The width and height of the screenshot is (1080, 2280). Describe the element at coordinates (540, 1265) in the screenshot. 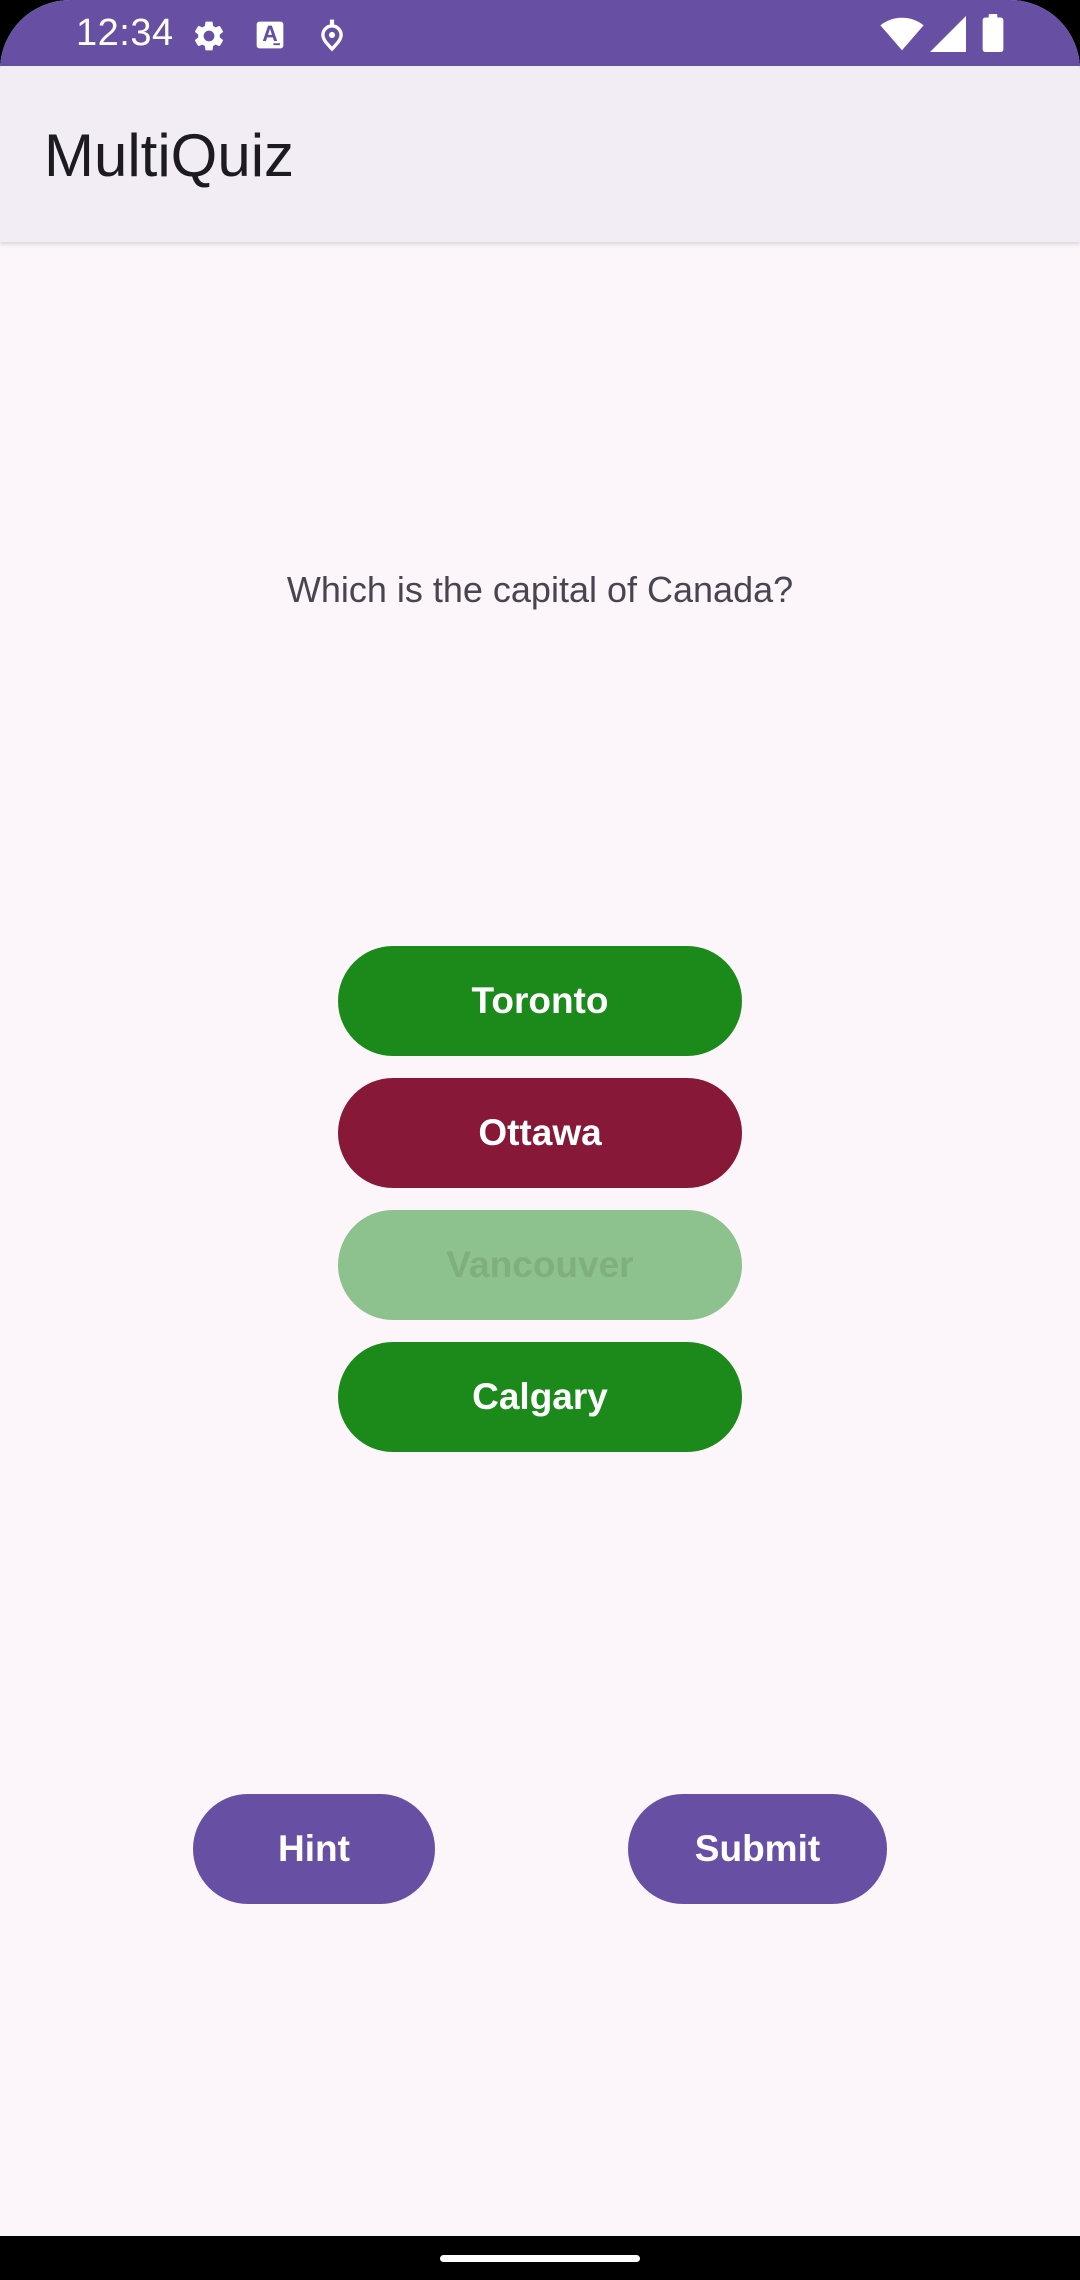

I see `answer-button-vancouver: Vancouver` at that location.